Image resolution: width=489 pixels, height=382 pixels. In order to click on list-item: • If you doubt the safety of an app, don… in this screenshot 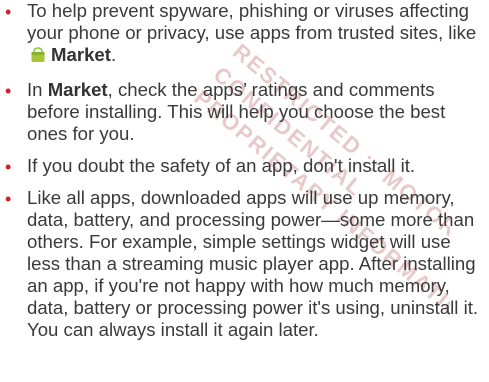, I will do `click(244, 166)`.